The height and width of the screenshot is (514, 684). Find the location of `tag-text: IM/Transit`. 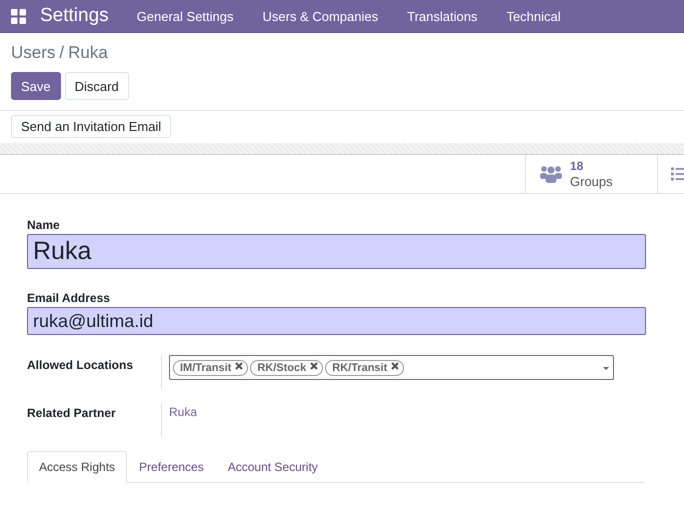

tag-text: IM/Transit is located at coordinates (206, 368).